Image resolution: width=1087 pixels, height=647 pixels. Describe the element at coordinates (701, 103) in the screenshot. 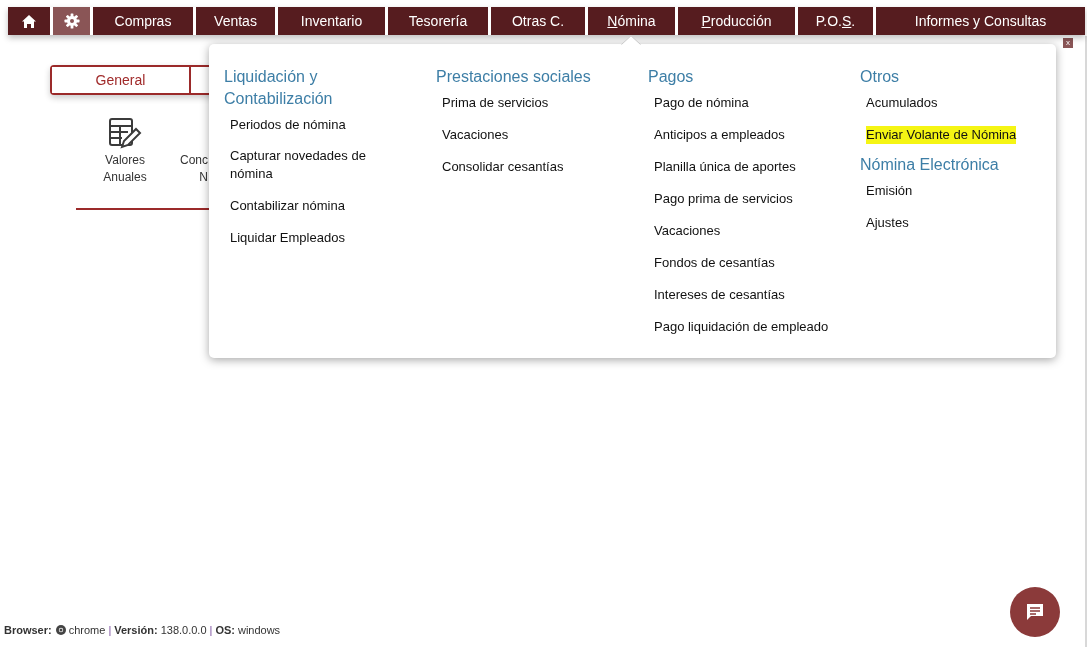

I see `menu-item: Pago de nómina` at that location.